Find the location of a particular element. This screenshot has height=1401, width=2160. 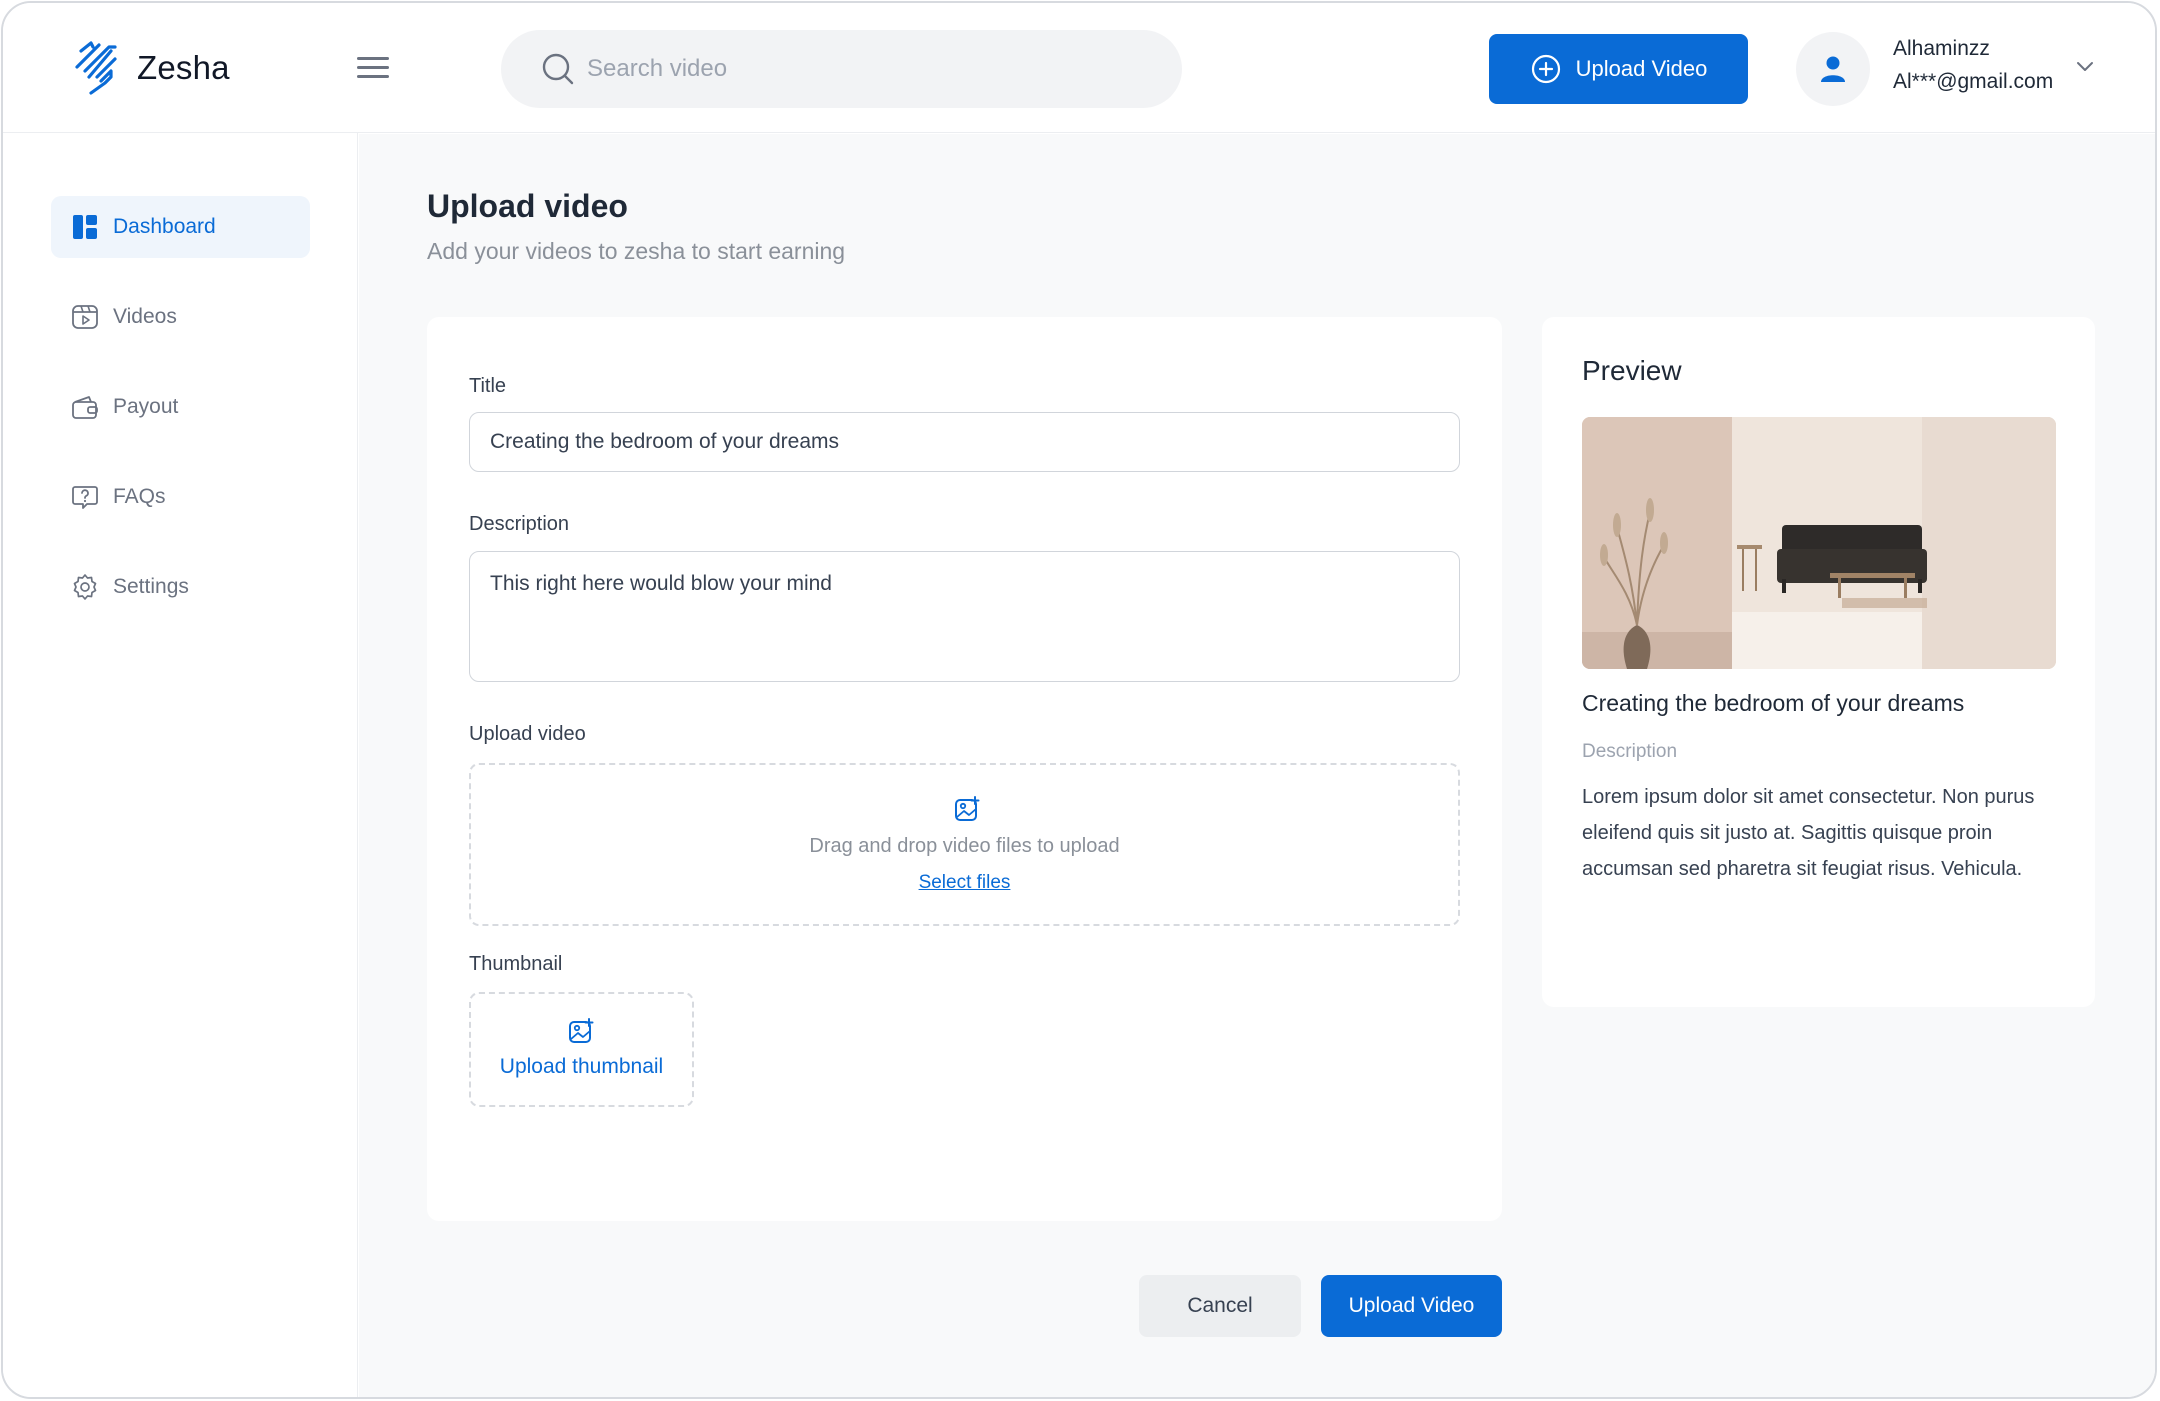

user-avatar is located at coordinates (1833, 69).